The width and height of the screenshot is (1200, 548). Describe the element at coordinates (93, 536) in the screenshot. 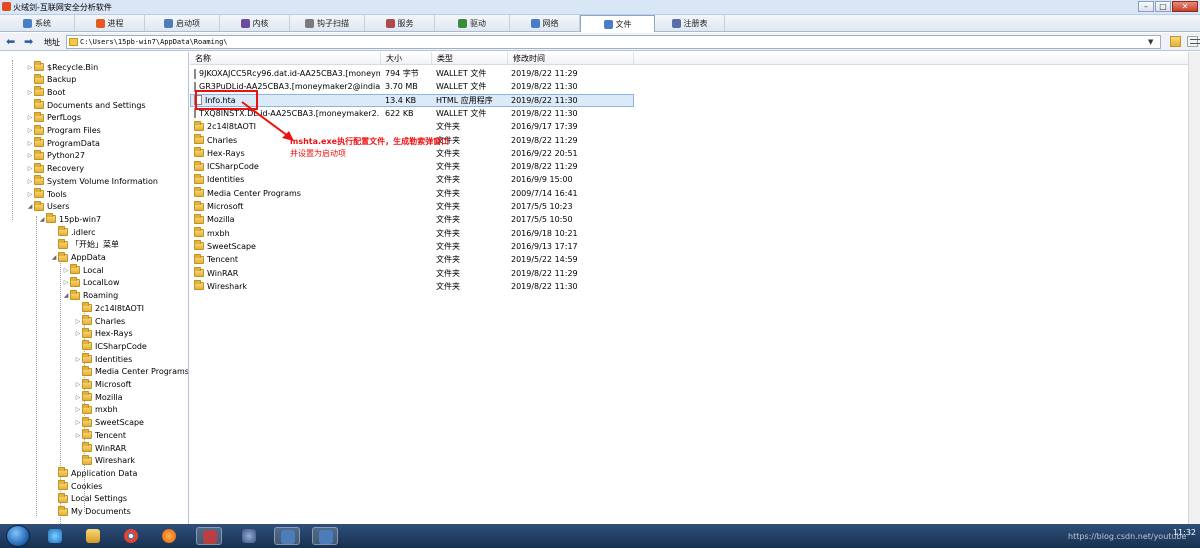

I see `explorer-taskbar-icon` at that location.